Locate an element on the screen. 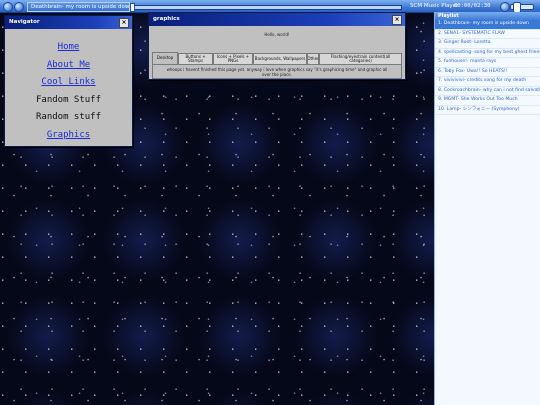 This screenshot has height=405, width=540. nav-link-graphics: Graphics is located at coordinates (68, 135).